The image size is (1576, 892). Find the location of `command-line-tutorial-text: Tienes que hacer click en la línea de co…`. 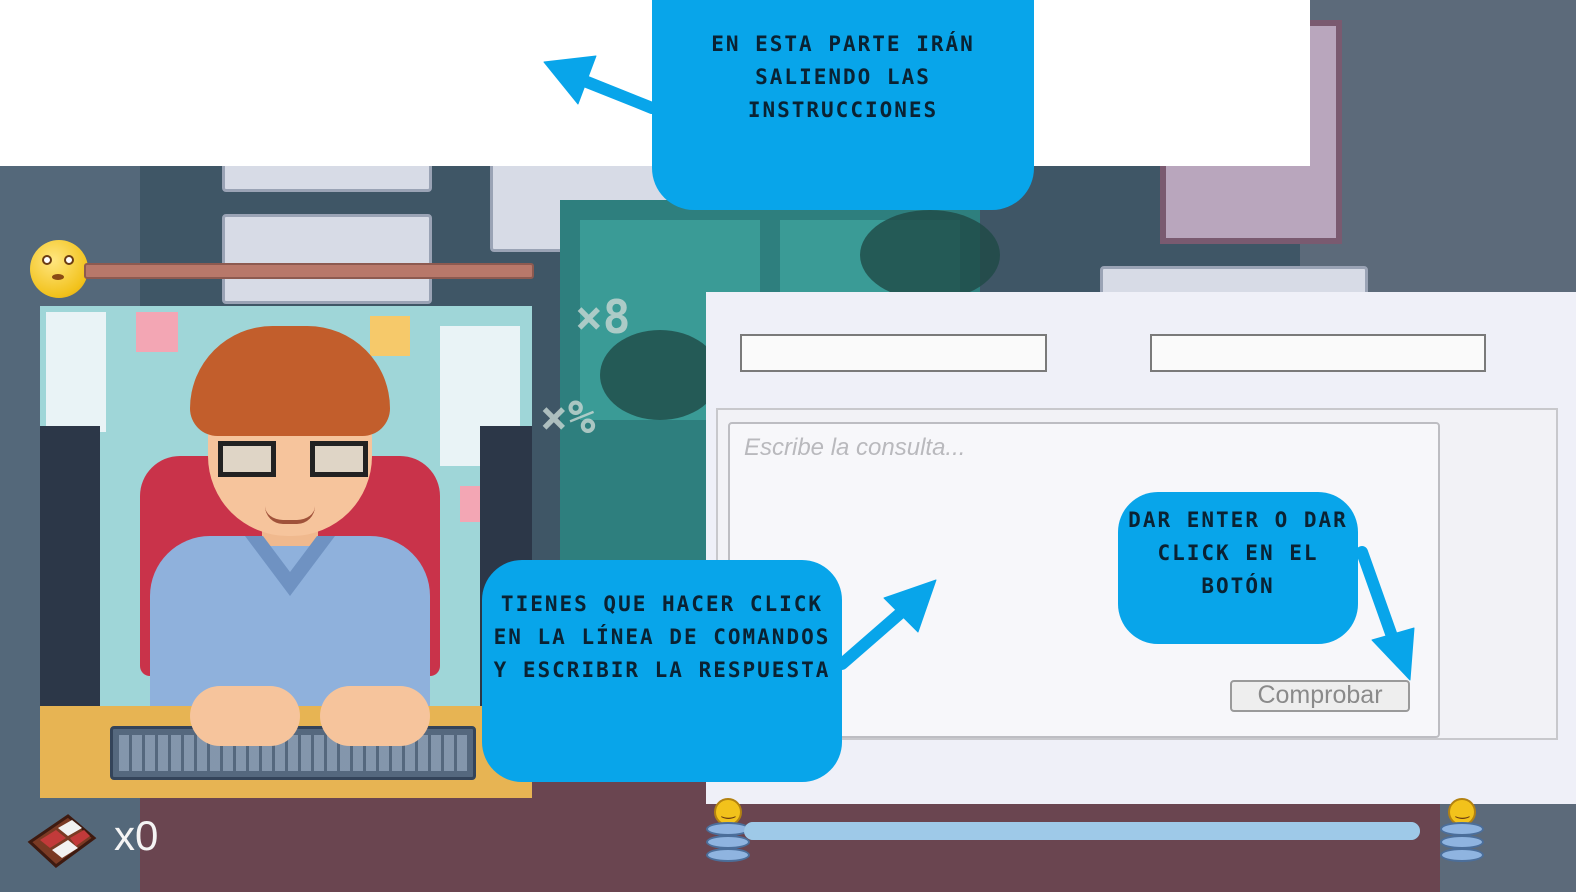

command-line-tutorial-text: Tienes que hacer click en la línea de co… is located at coordinates (662, 637).